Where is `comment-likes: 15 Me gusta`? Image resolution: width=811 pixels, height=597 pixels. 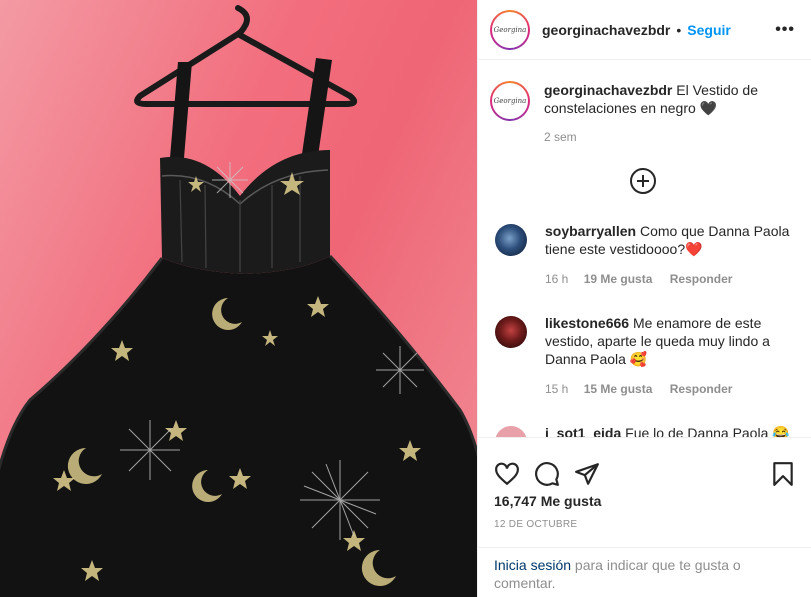 comment-likes: 15 Me gusta is located at coordinates (618, 389).